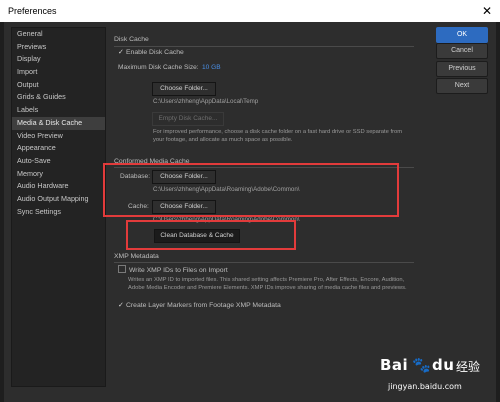 The height and width of the screenshot is (402, 500). I want to click on xmp-heading: XMP Metadata, so click(136, 256).